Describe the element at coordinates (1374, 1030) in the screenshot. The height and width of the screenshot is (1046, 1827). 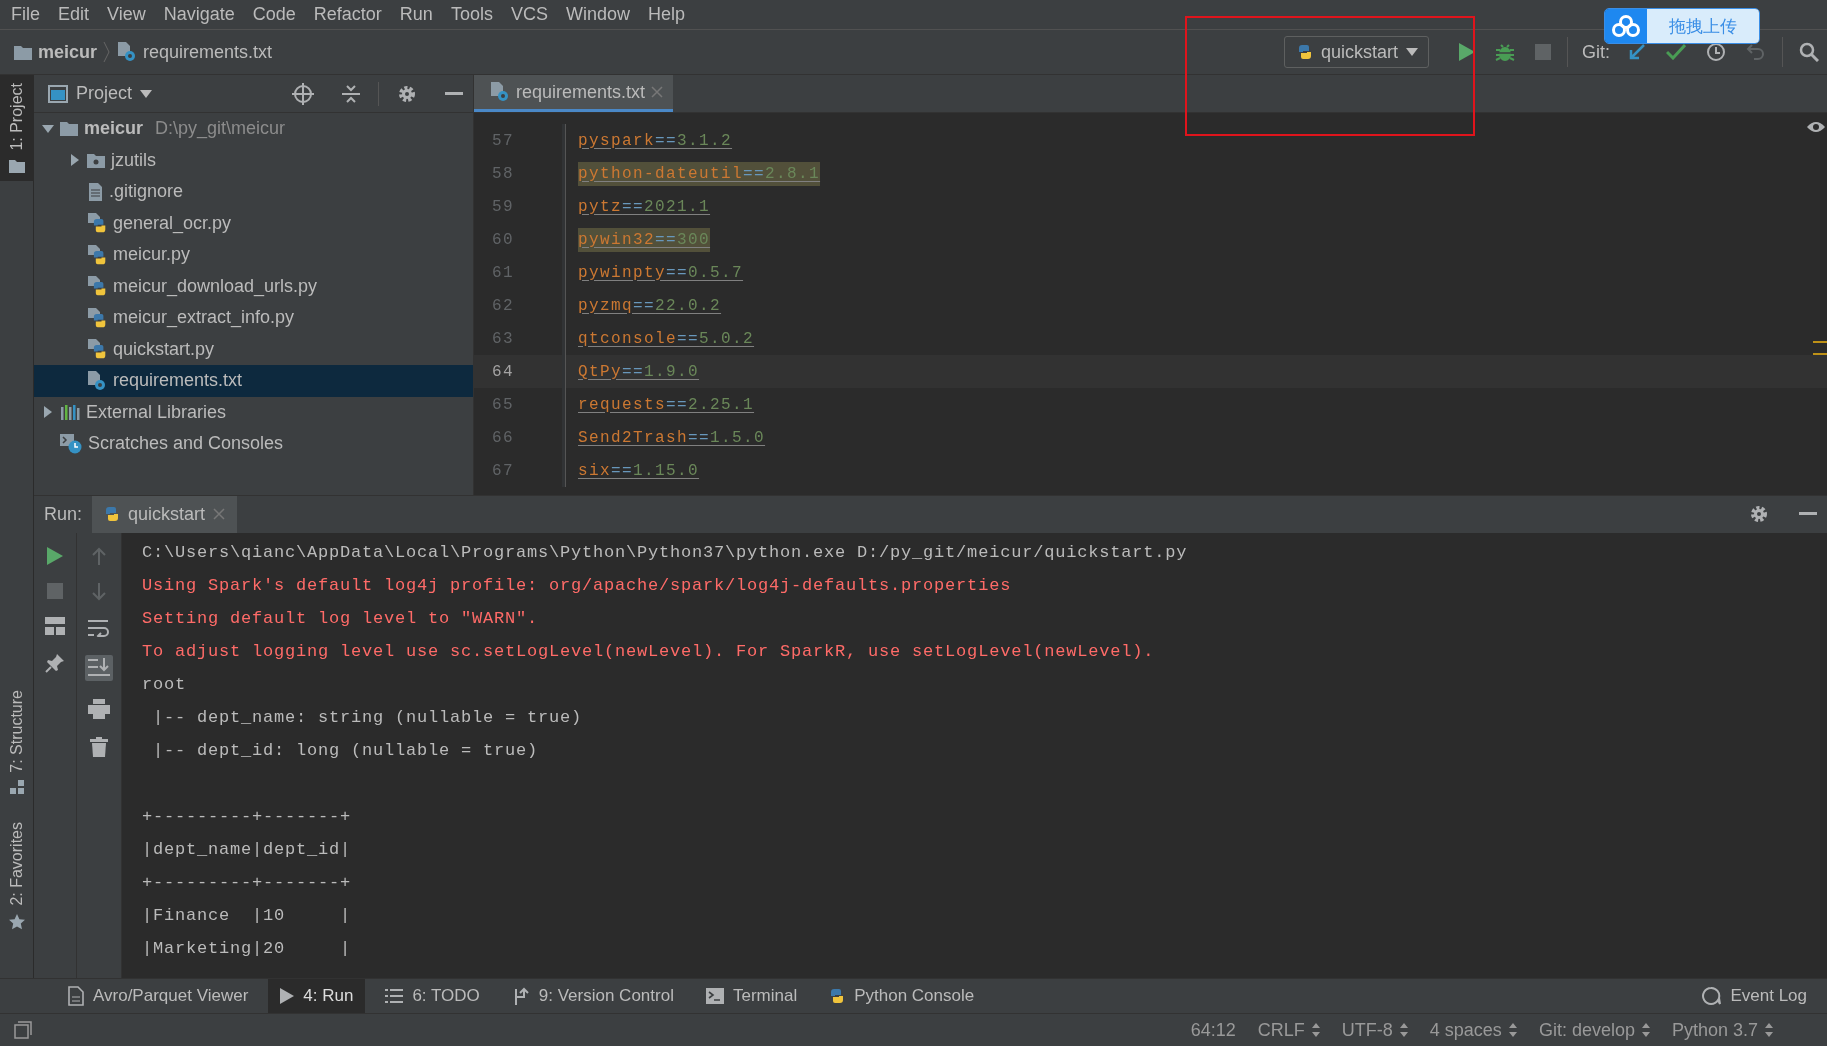
I see `status-item: UTF-8` at that location.